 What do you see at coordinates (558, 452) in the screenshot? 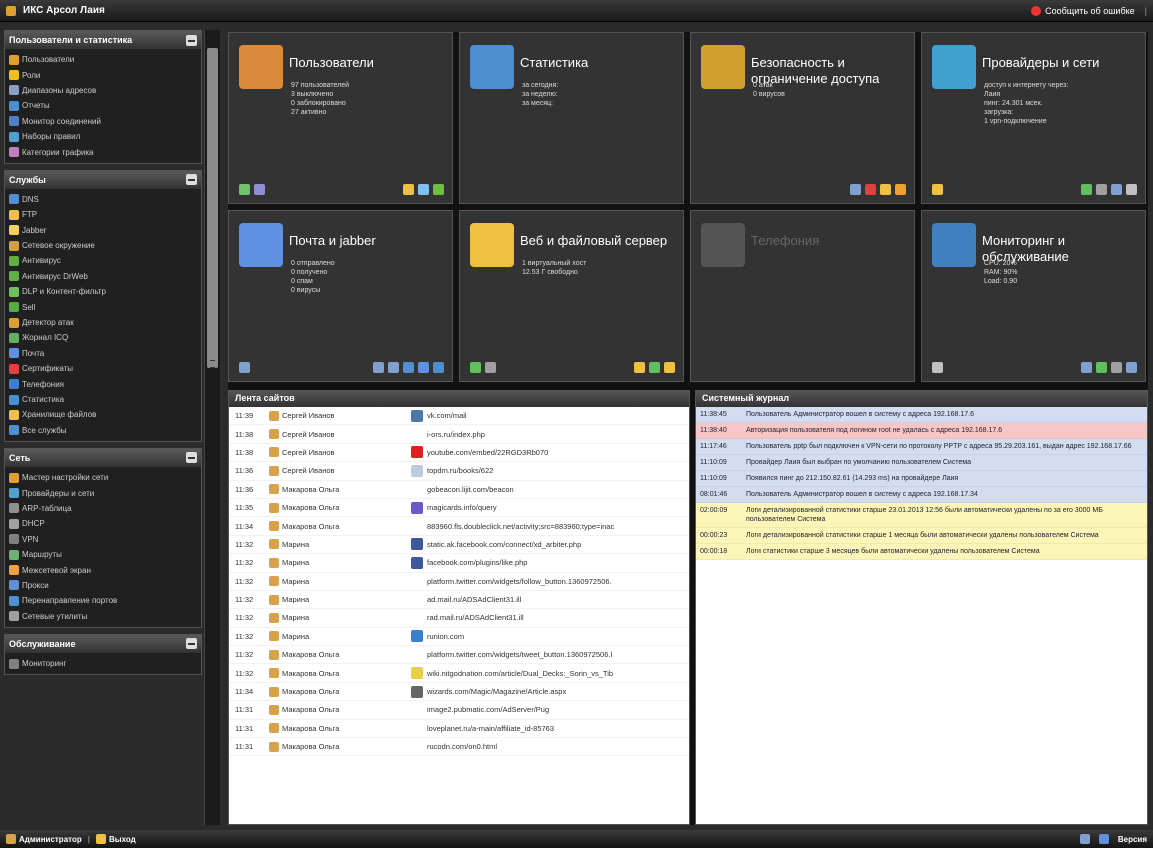
I see `feed-url: youtube.com/embed/22RGD3Rb070` at bounding box center [558, 452].